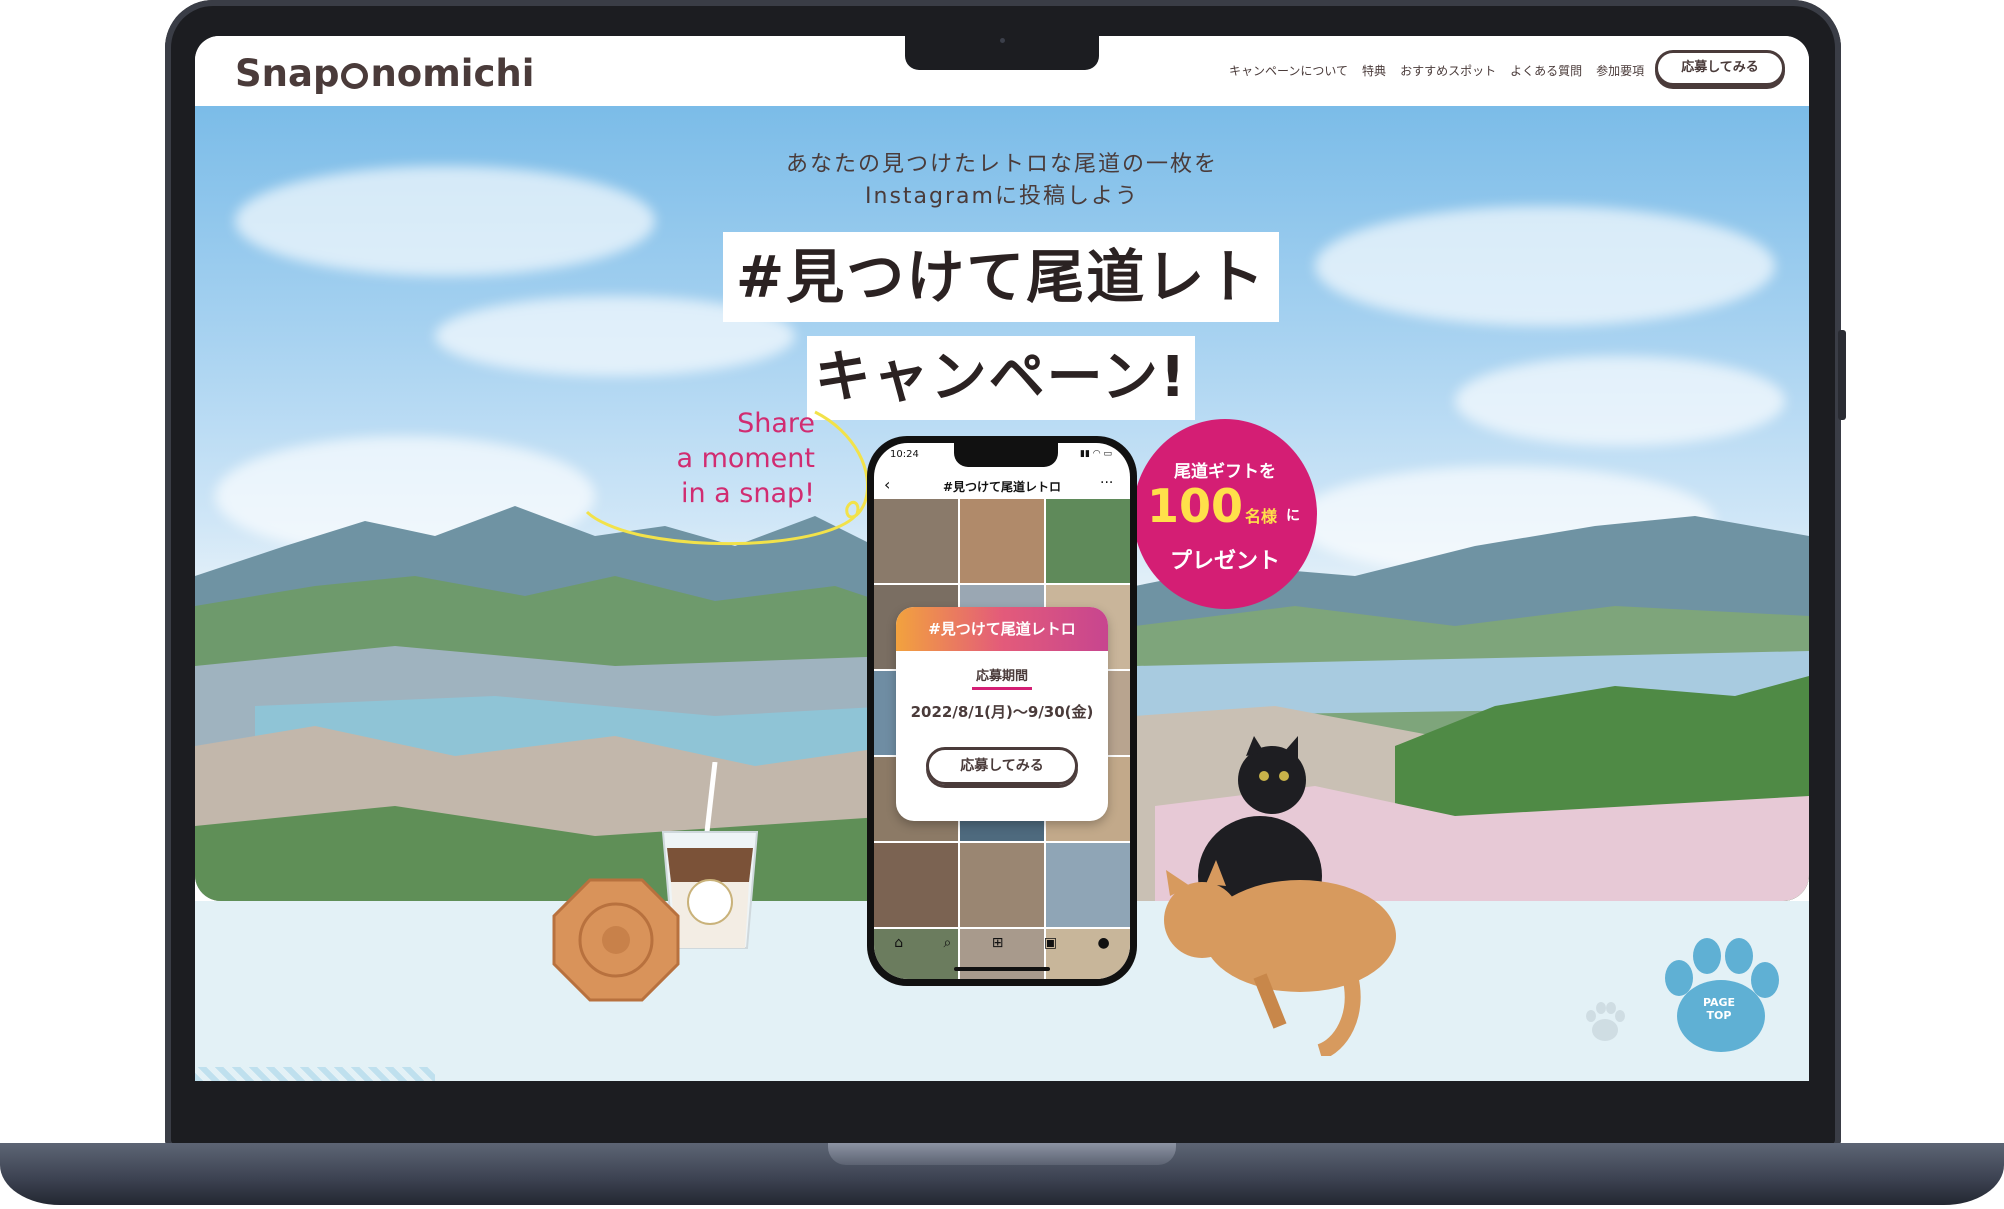 The width and height of the screenshot is (2004, 1209). Describe the element at coordinates (287, 73) in the screenshot. I see `logo-text-left: Snap` at that location.